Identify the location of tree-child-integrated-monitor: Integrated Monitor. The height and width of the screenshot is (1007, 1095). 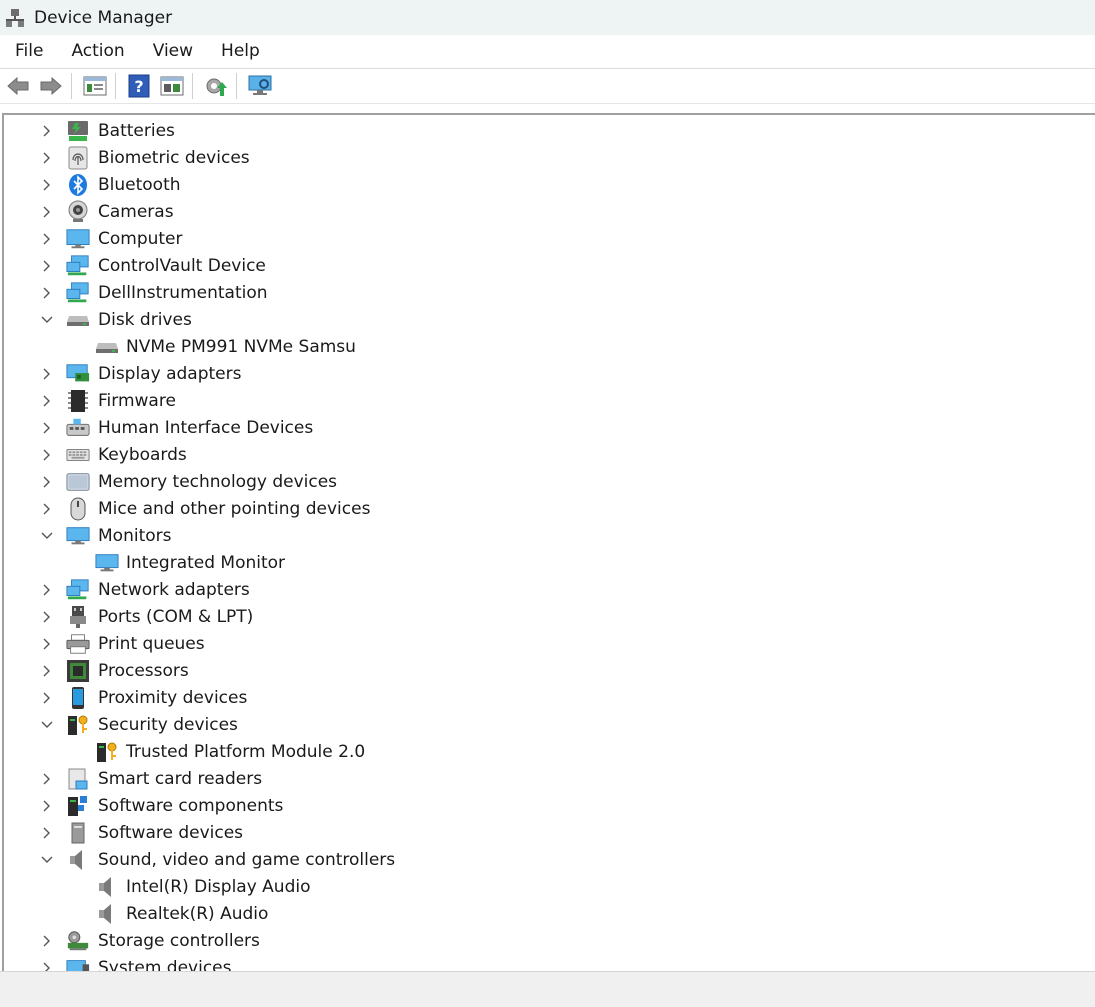
(549, 562).